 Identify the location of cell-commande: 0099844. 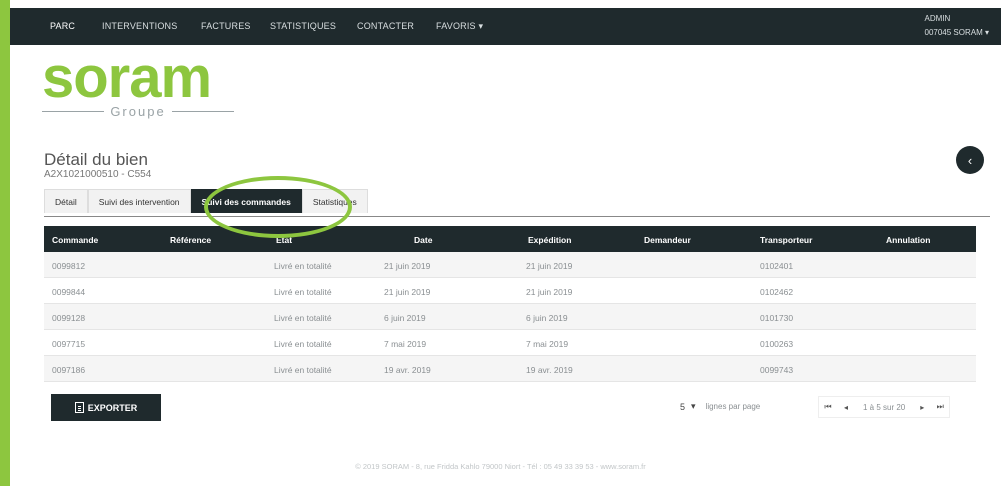
(69, 292).